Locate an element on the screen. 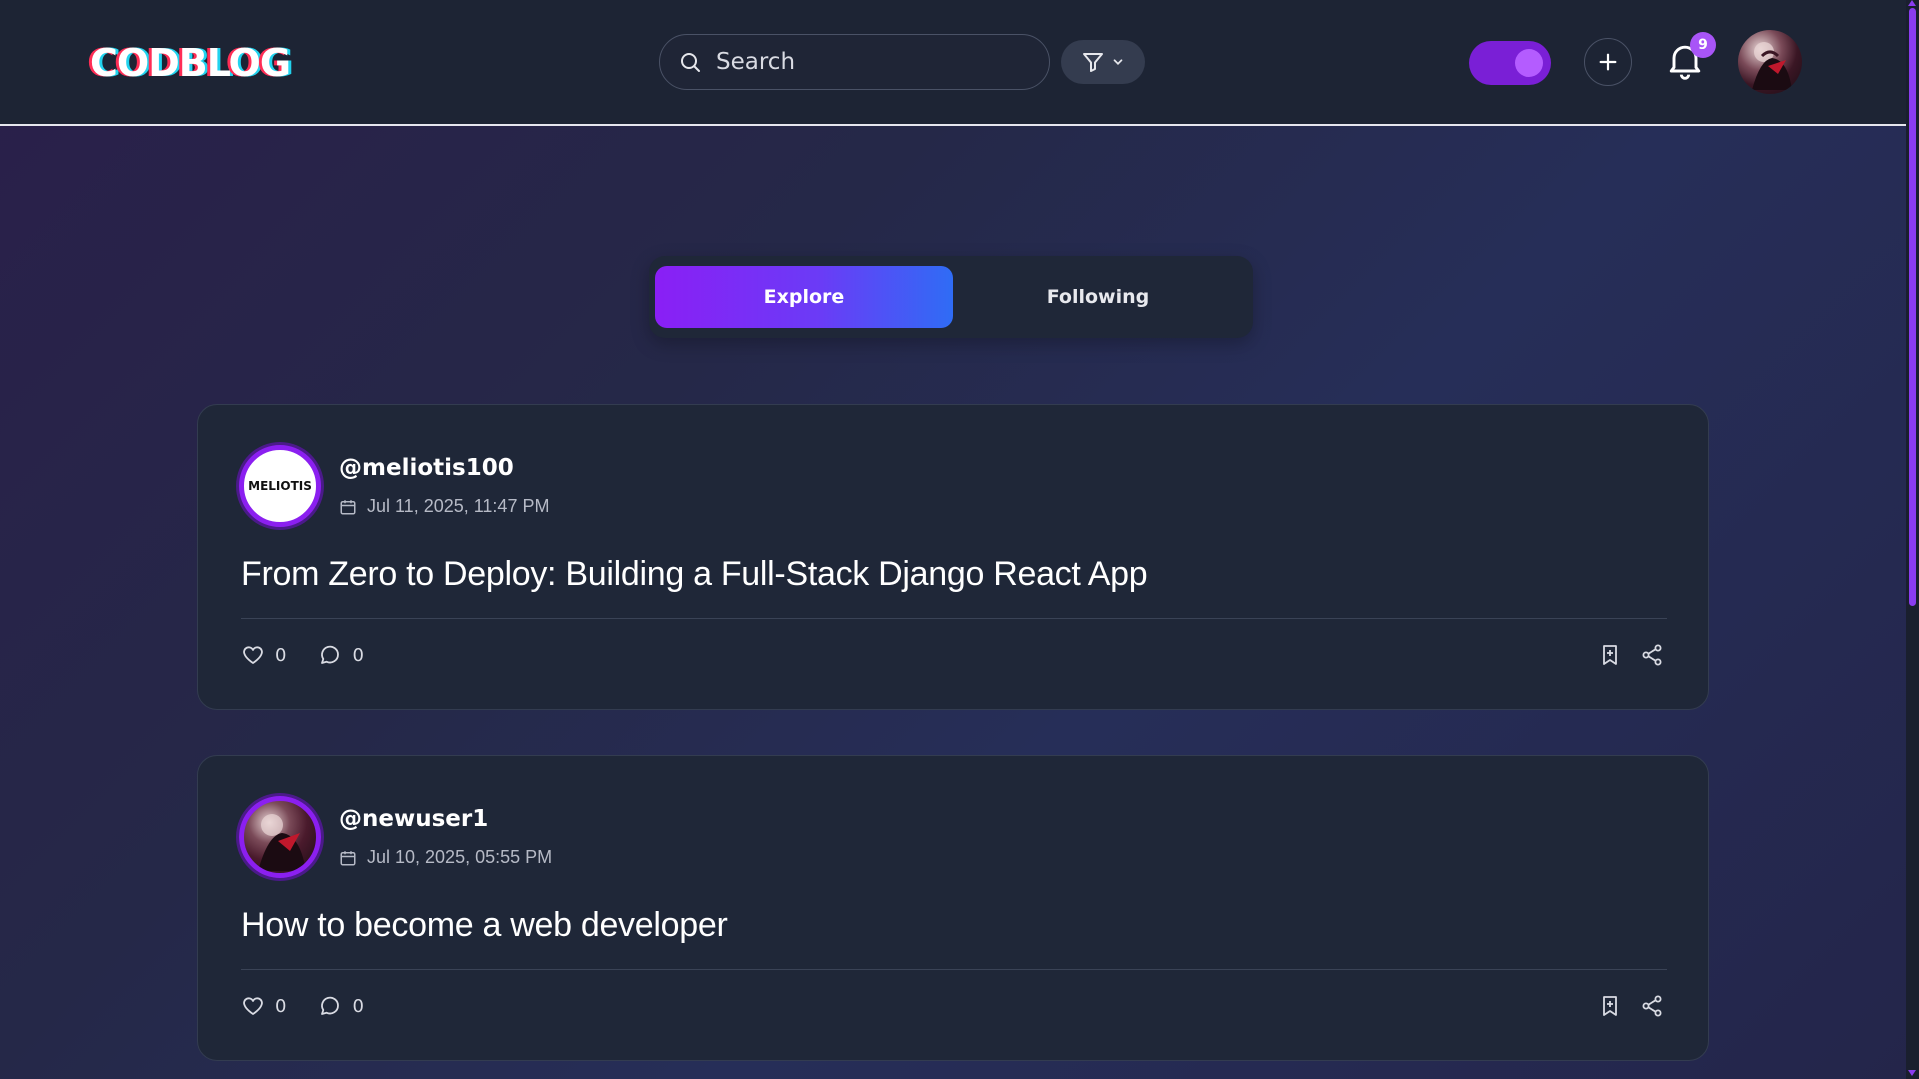  create-post-button is located at coordinates (1608, 62).